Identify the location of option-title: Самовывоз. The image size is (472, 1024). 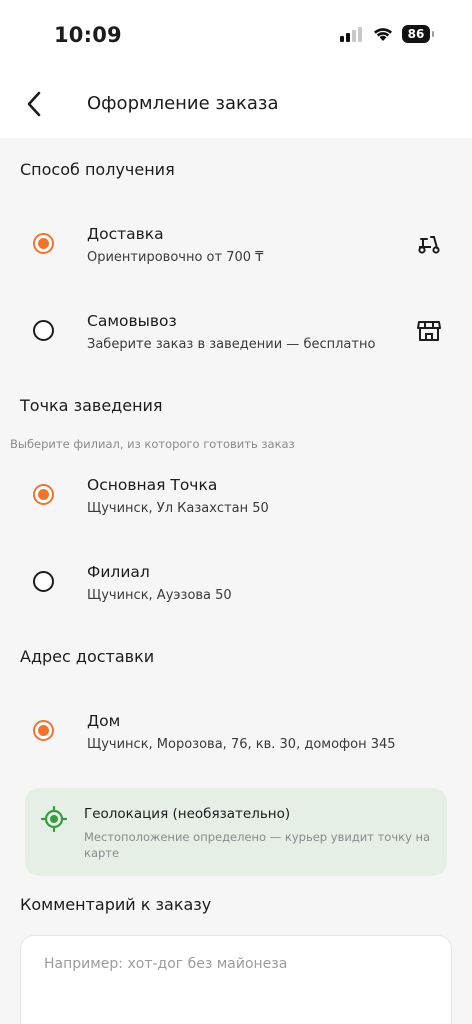
(132, 321).